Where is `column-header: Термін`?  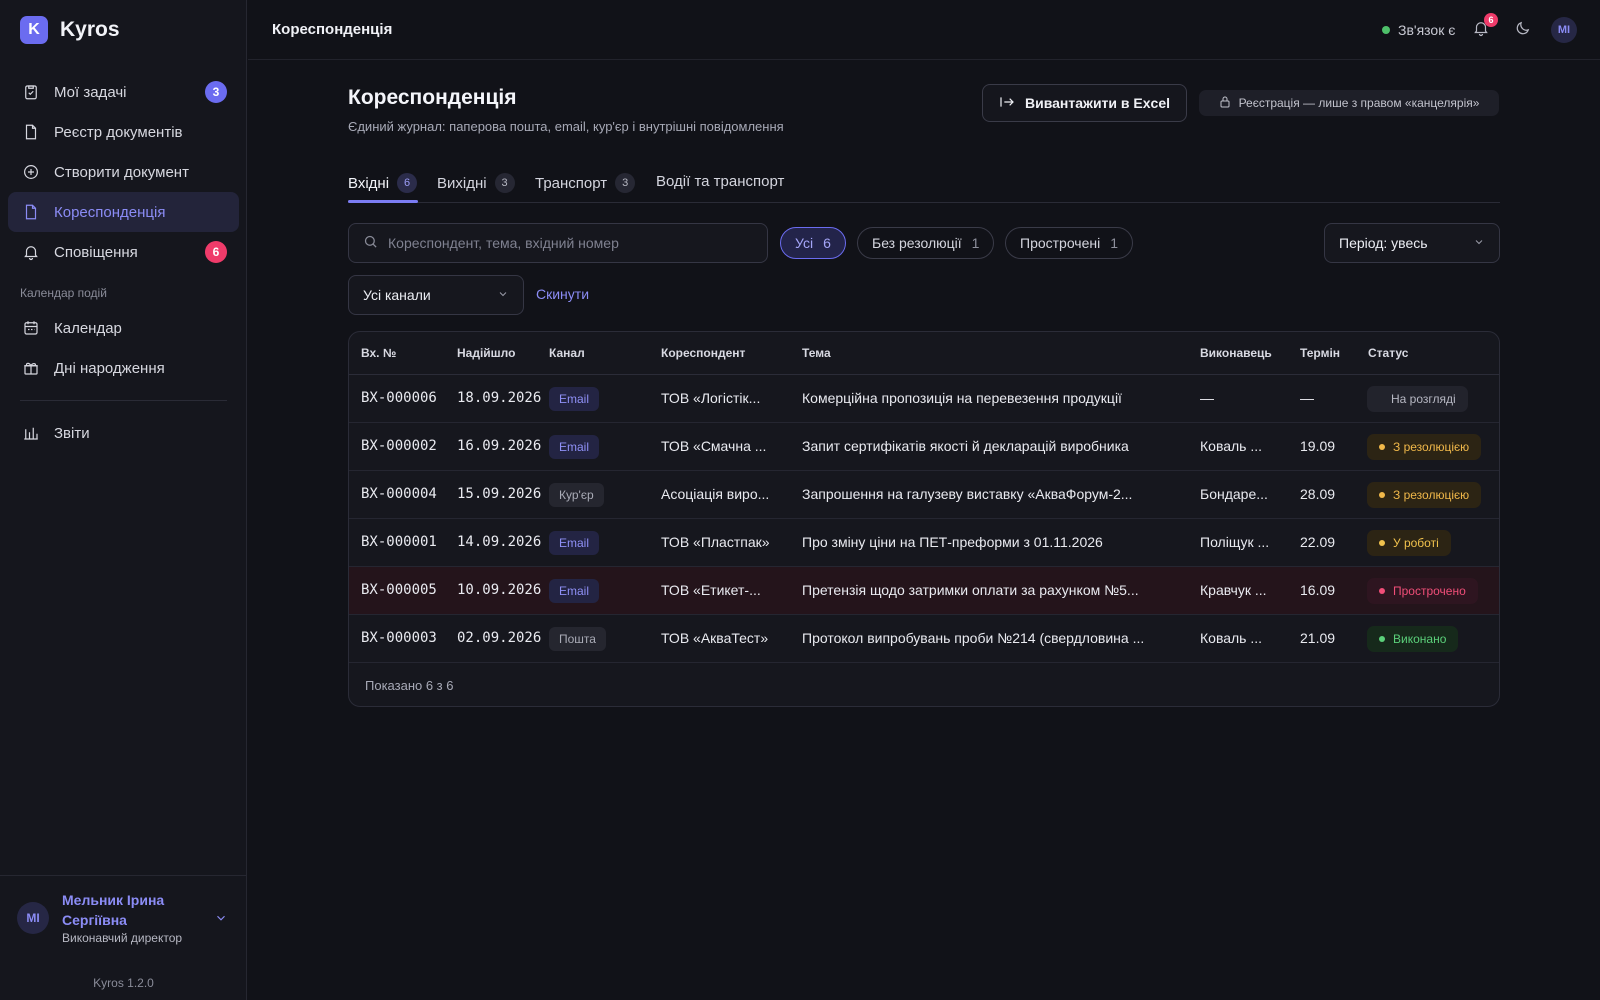 column-header: Термін is located at coordinates (1320, 353).